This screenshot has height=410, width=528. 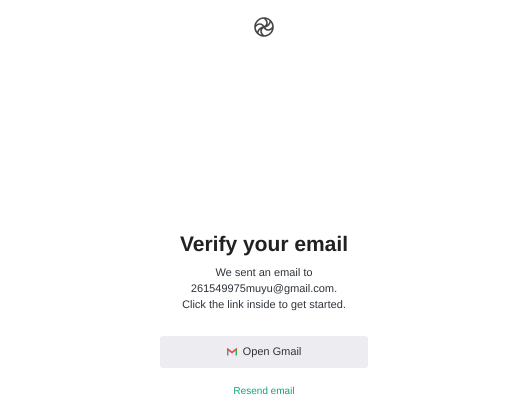 What do you see at coordinates (231, 352) in the screenshot?
I see `mail-icon` at bounding box center [231, 352].